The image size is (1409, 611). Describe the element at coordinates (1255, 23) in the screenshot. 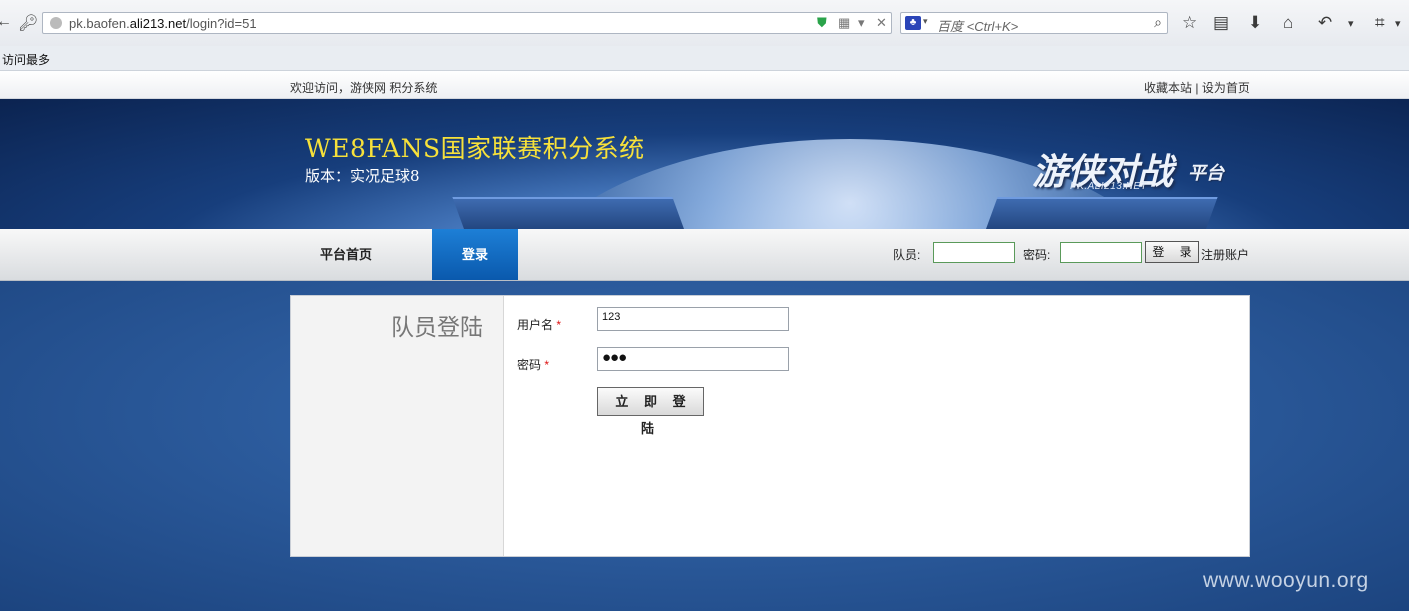

I see `download-icon: ⬇` at that location.